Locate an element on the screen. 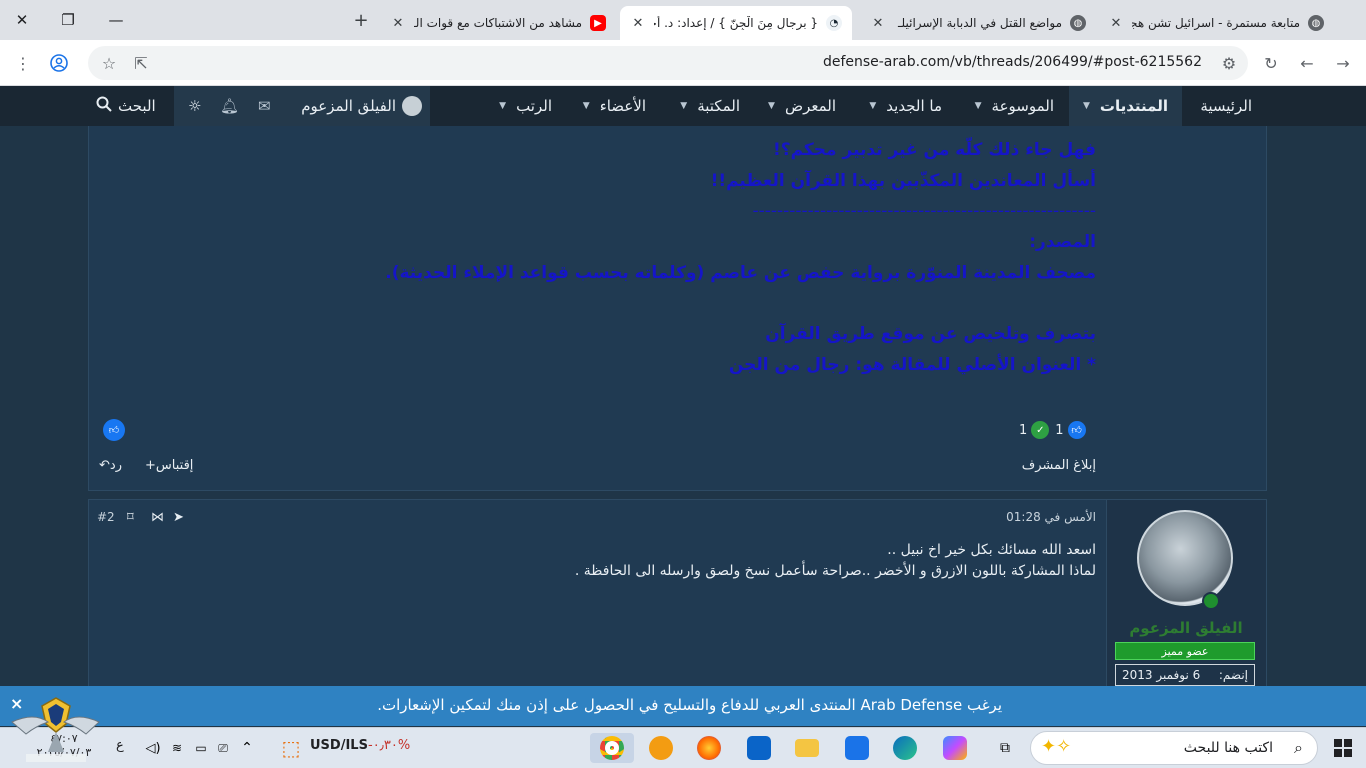  inbox-icon: ✉ is located at coordinates (264, 106).